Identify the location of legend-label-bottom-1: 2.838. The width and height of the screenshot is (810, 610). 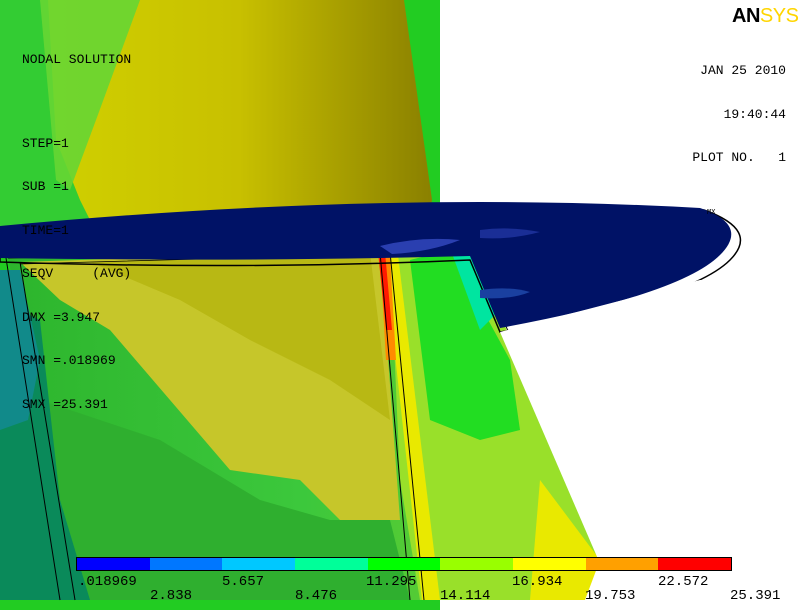
(171, 596).